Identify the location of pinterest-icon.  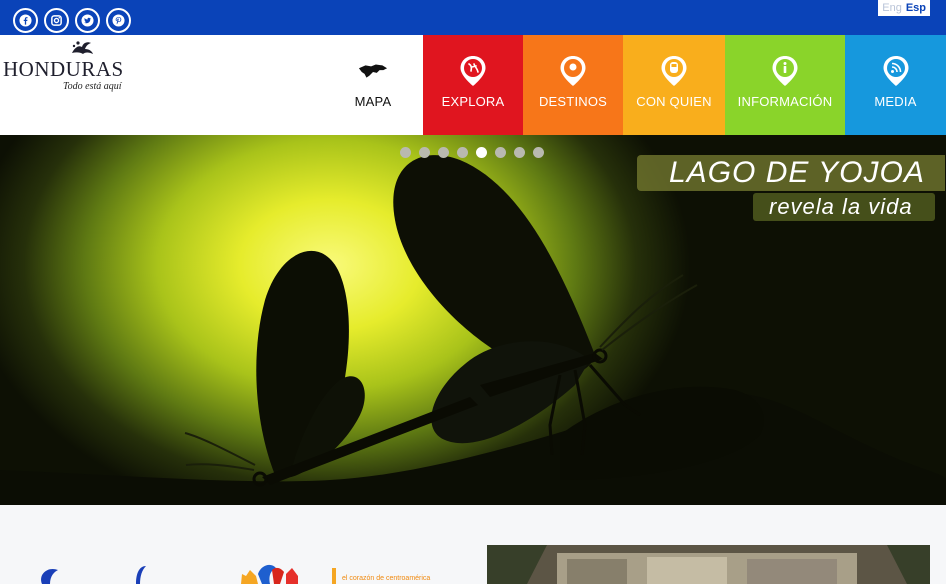
(118, 20).